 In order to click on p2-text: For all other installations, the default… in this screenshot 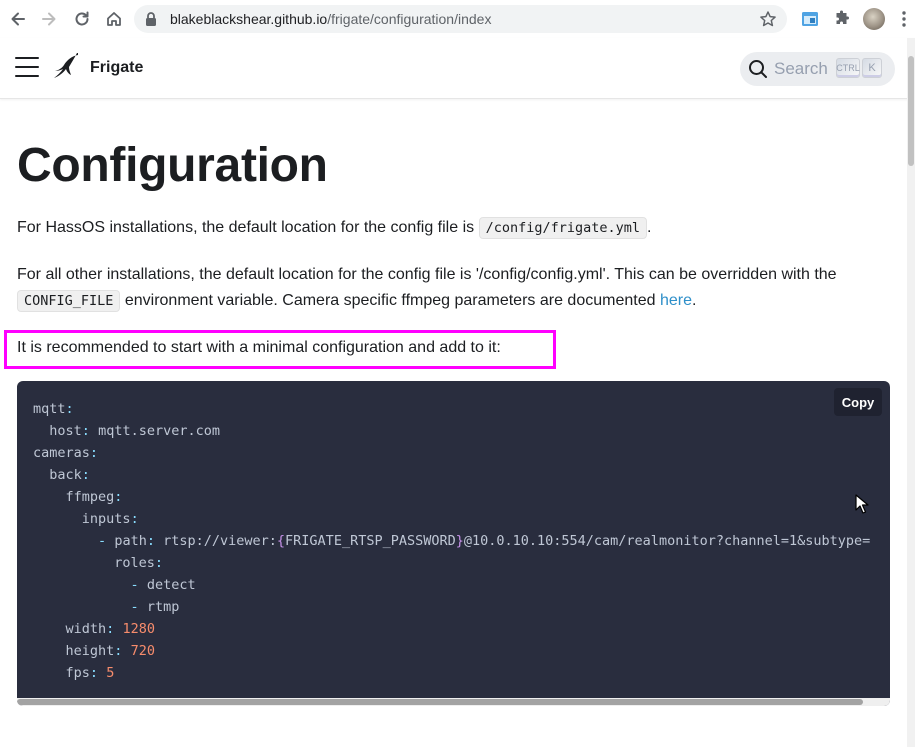, I will do `click(427, 274)`.